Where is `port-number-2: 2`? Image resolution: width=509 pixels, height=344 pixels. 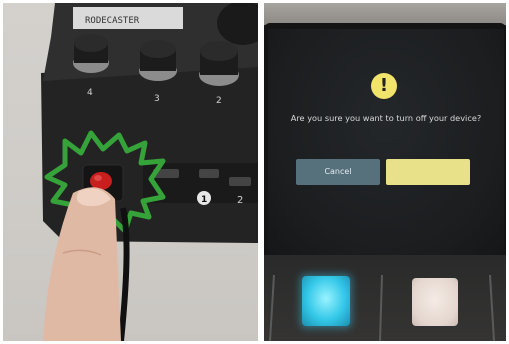 port-number-2: 2 is located at coordinates (240, 200).